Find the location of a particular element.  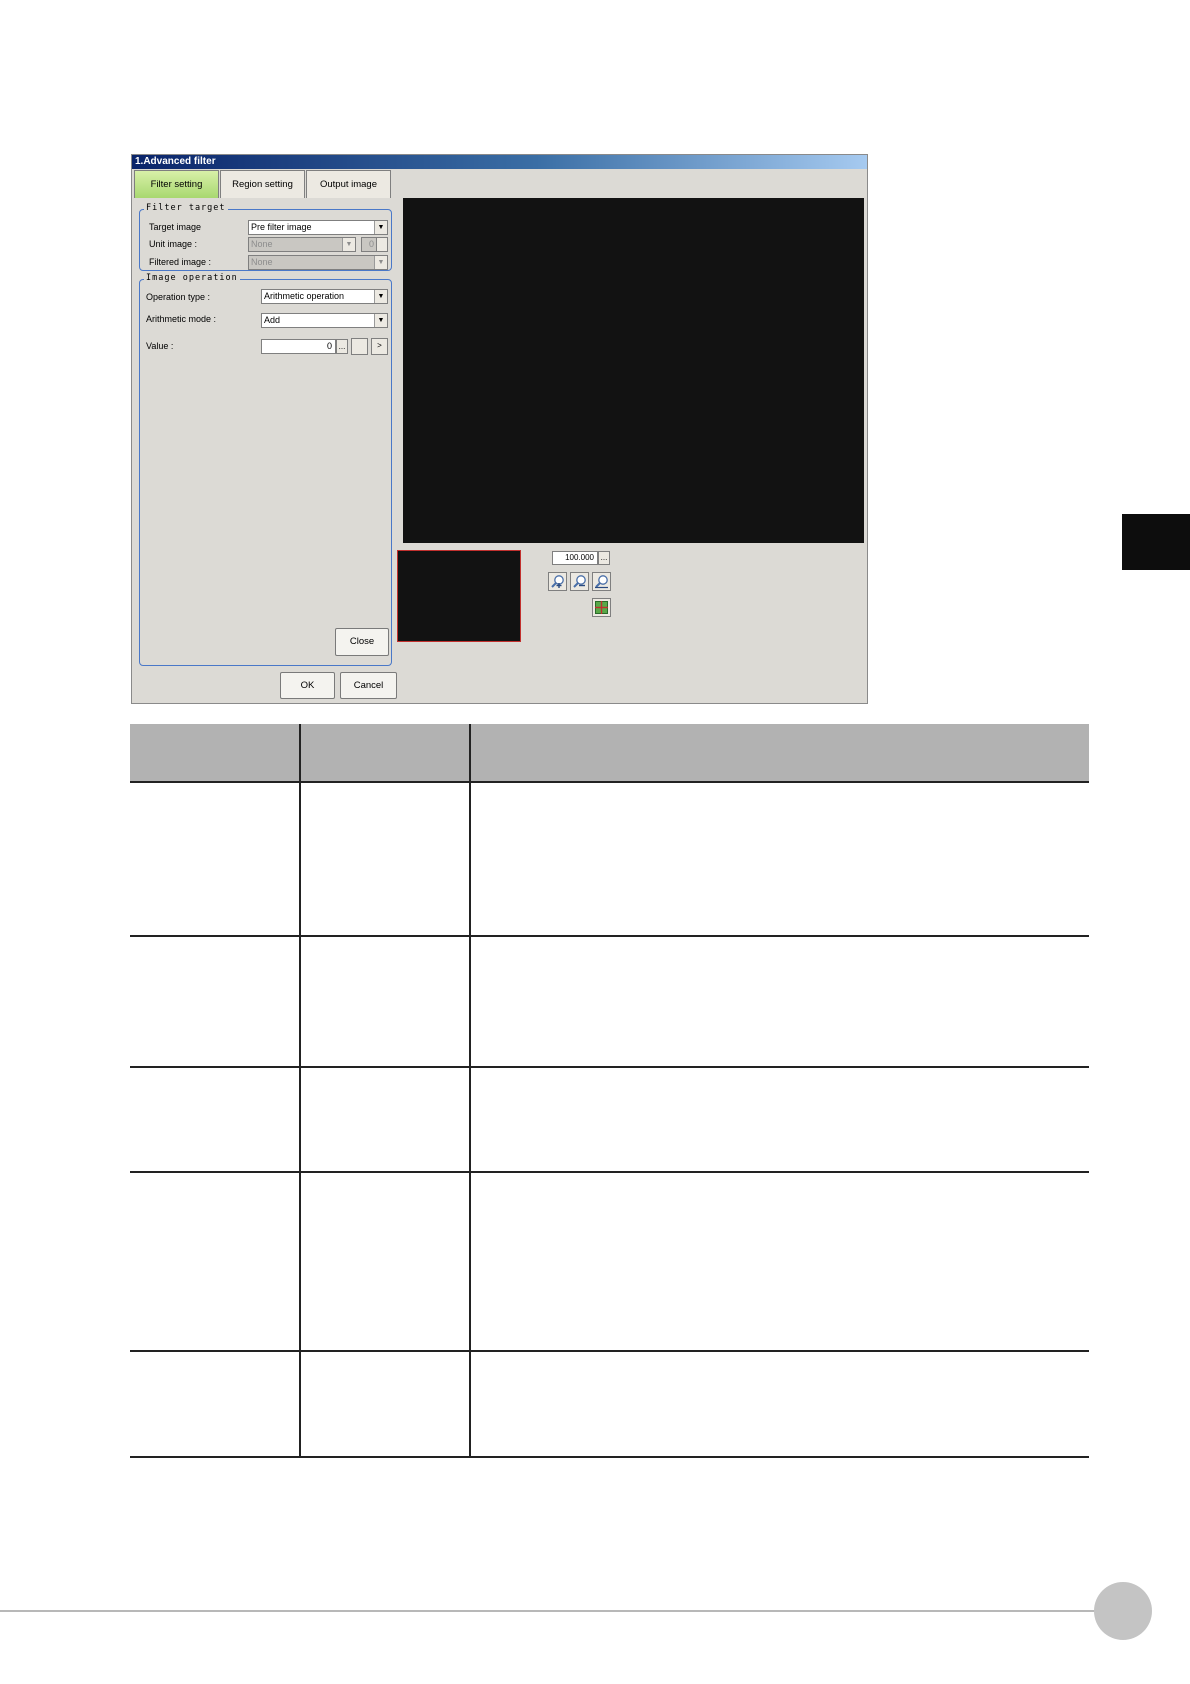

image-operation-title: Image operation is located at coordinates (192, 278).